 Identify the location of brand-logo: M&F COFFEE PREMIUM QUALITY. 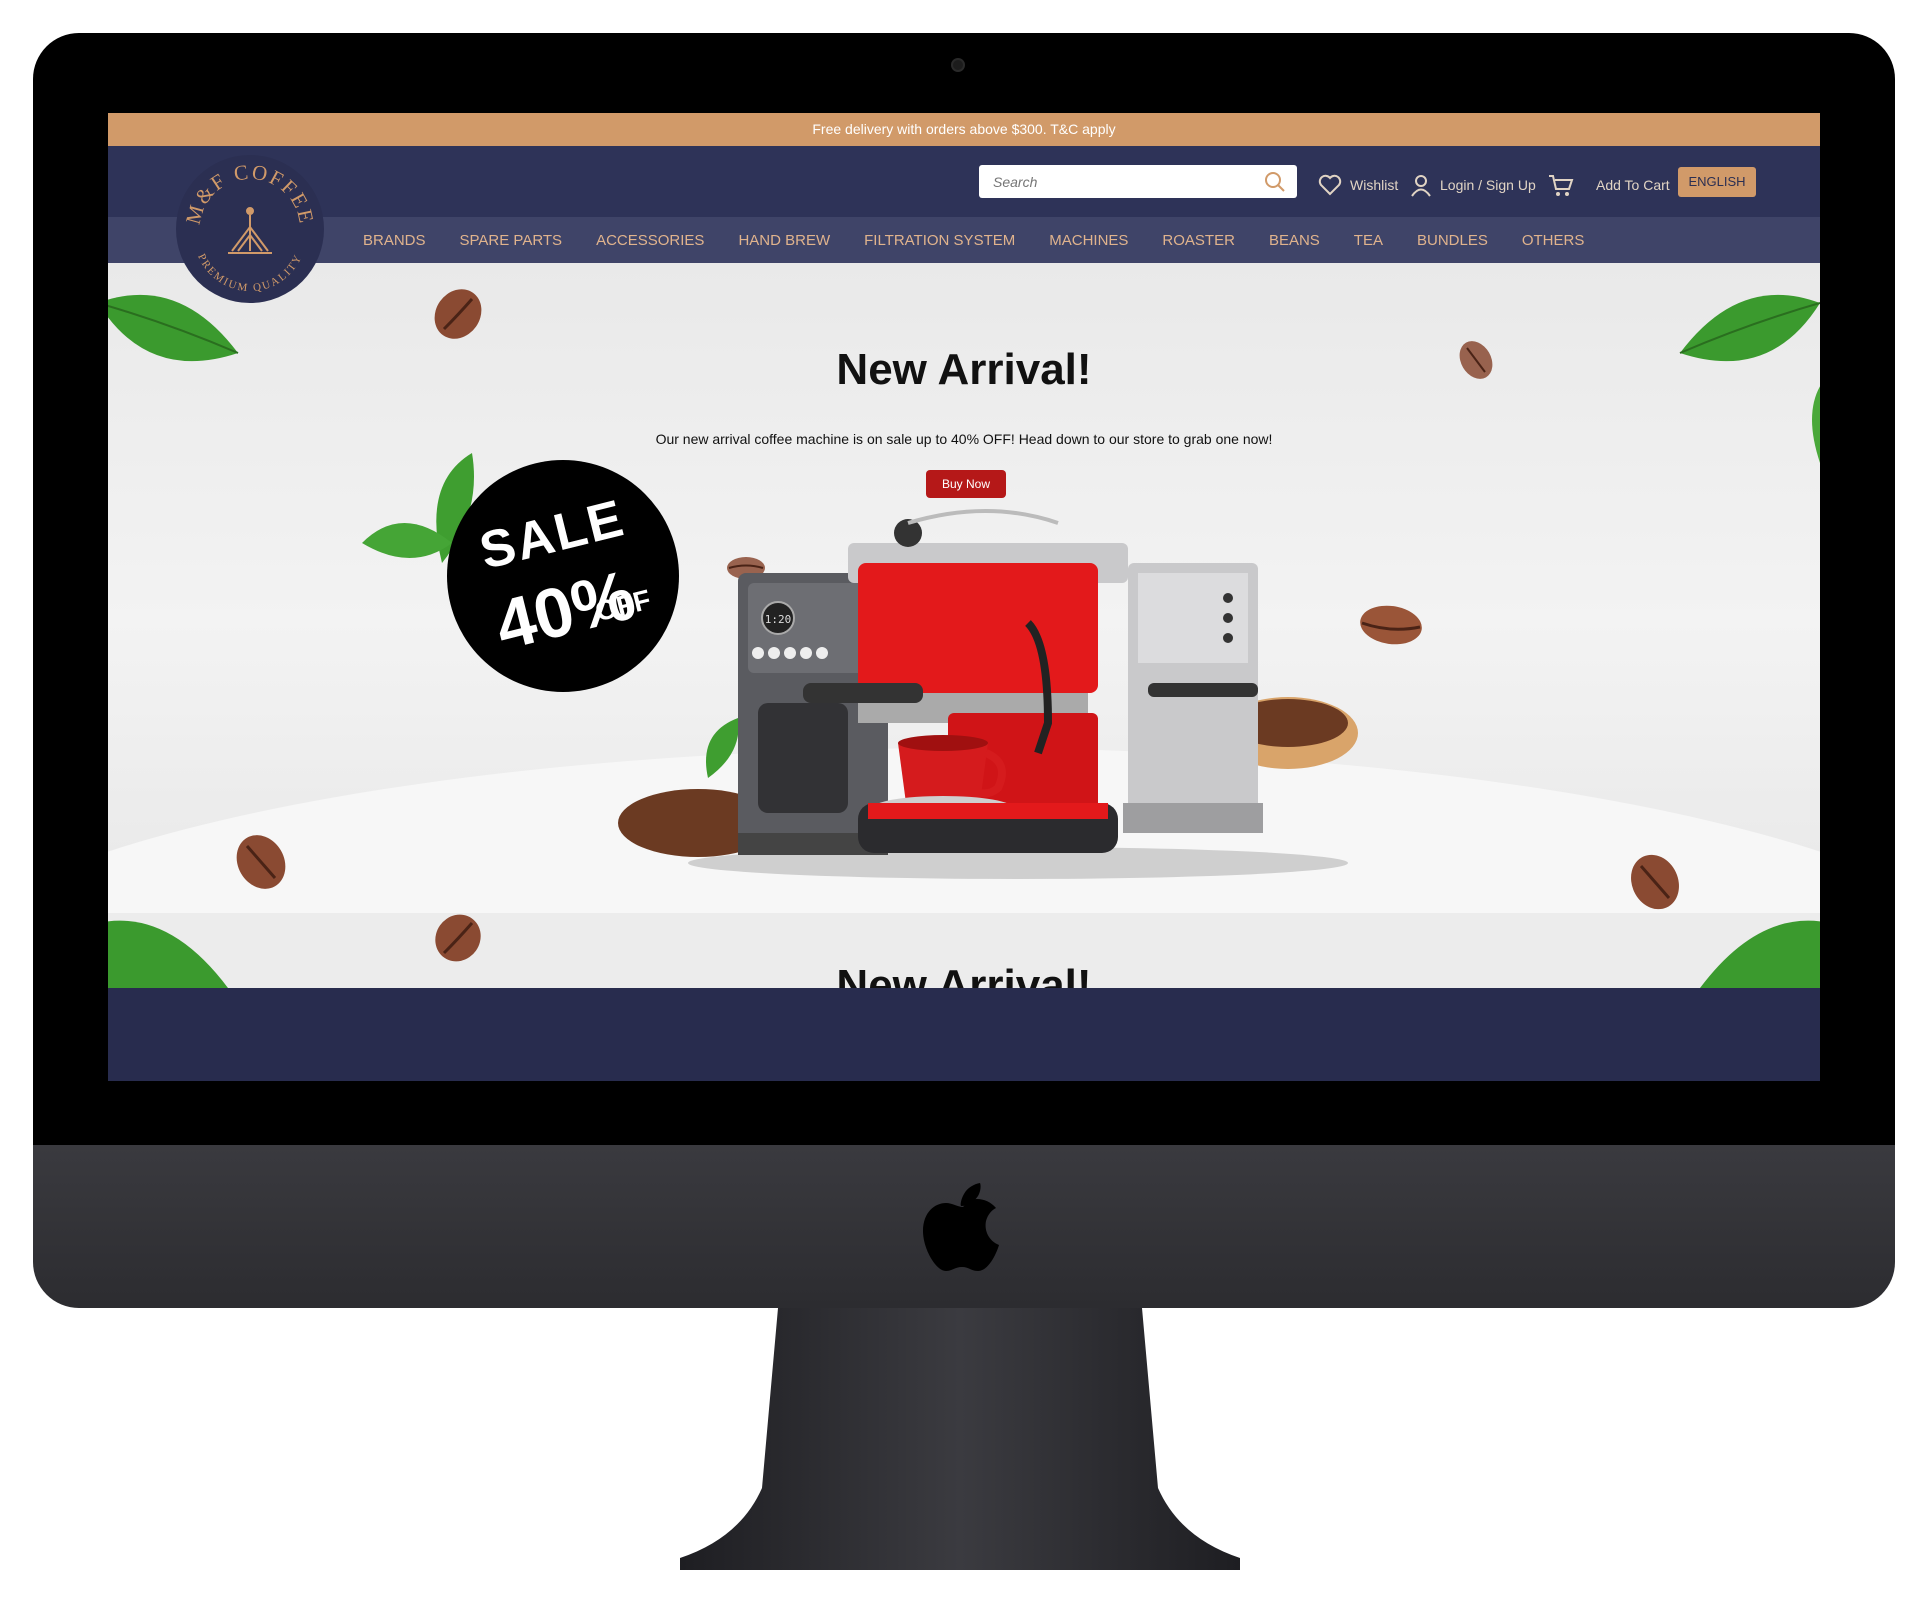
(250, 229).